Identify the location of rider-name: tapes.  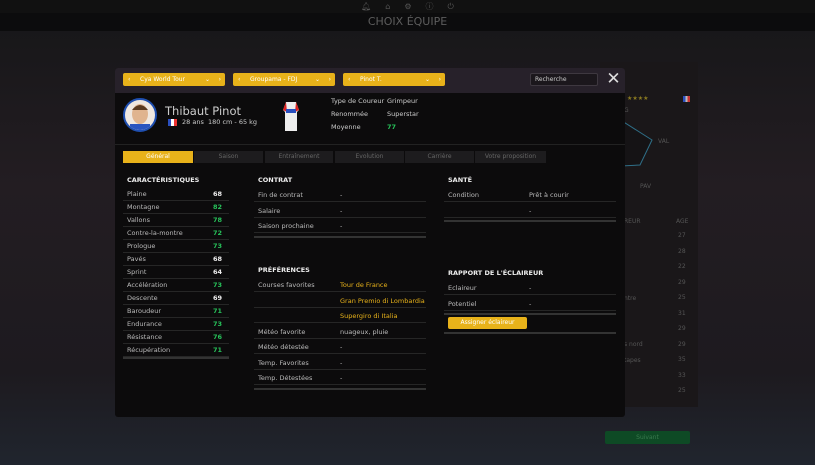
(632, 360).